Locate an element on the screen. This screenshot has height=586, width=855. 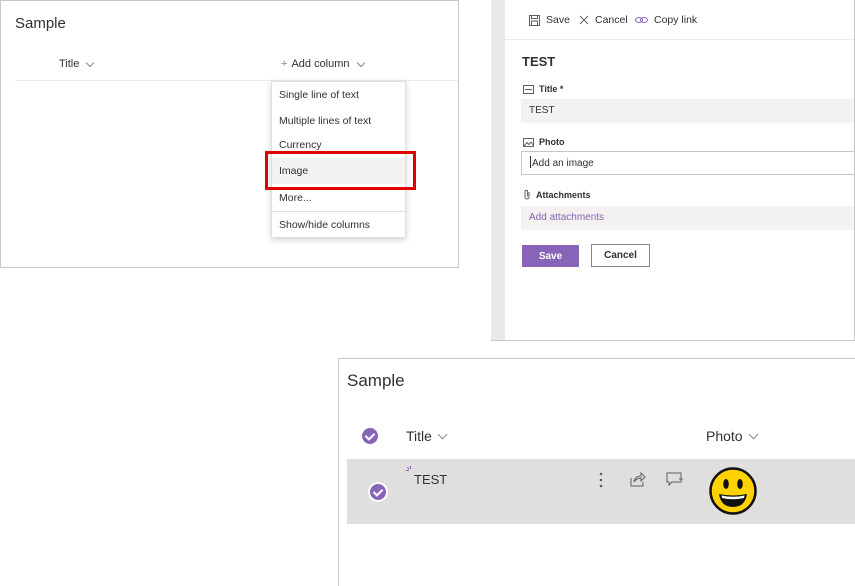
plus-icon: + is located at coordinates (284, 64).